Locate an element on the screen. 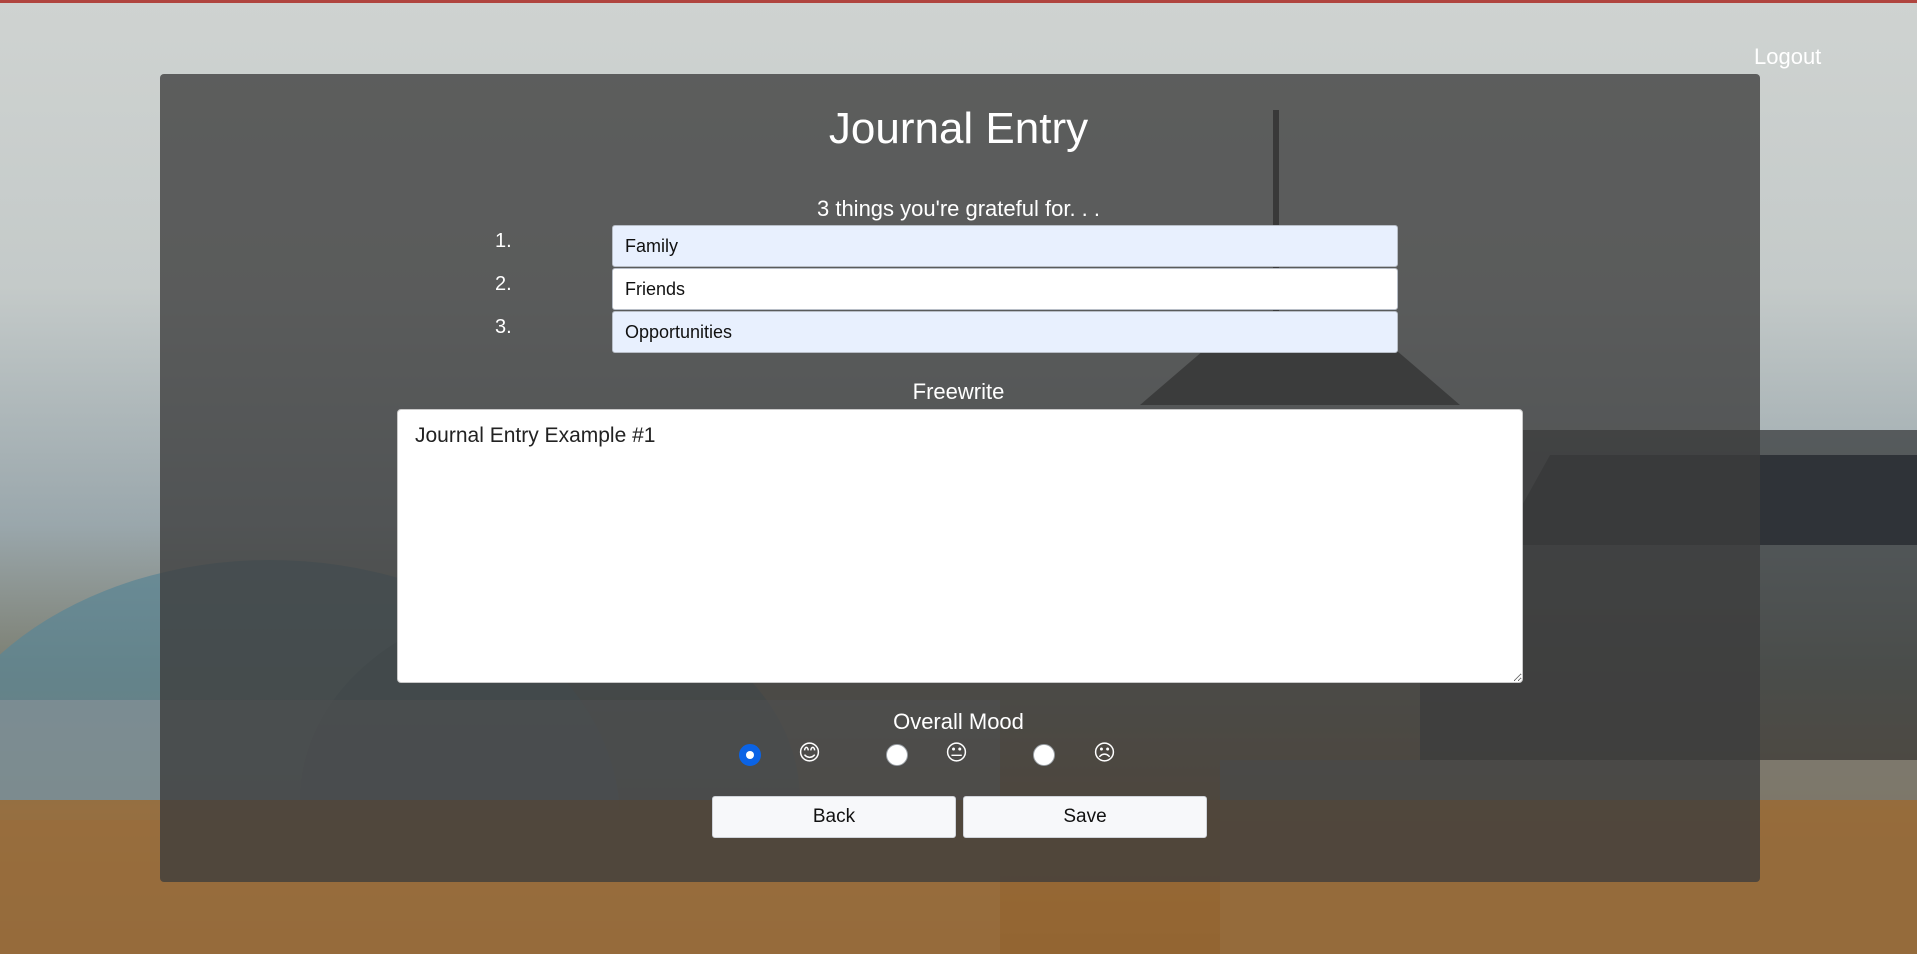 Image resolution: width=1917 pixels, height=954 pixels. top-border is located at coordinates (958, 1).